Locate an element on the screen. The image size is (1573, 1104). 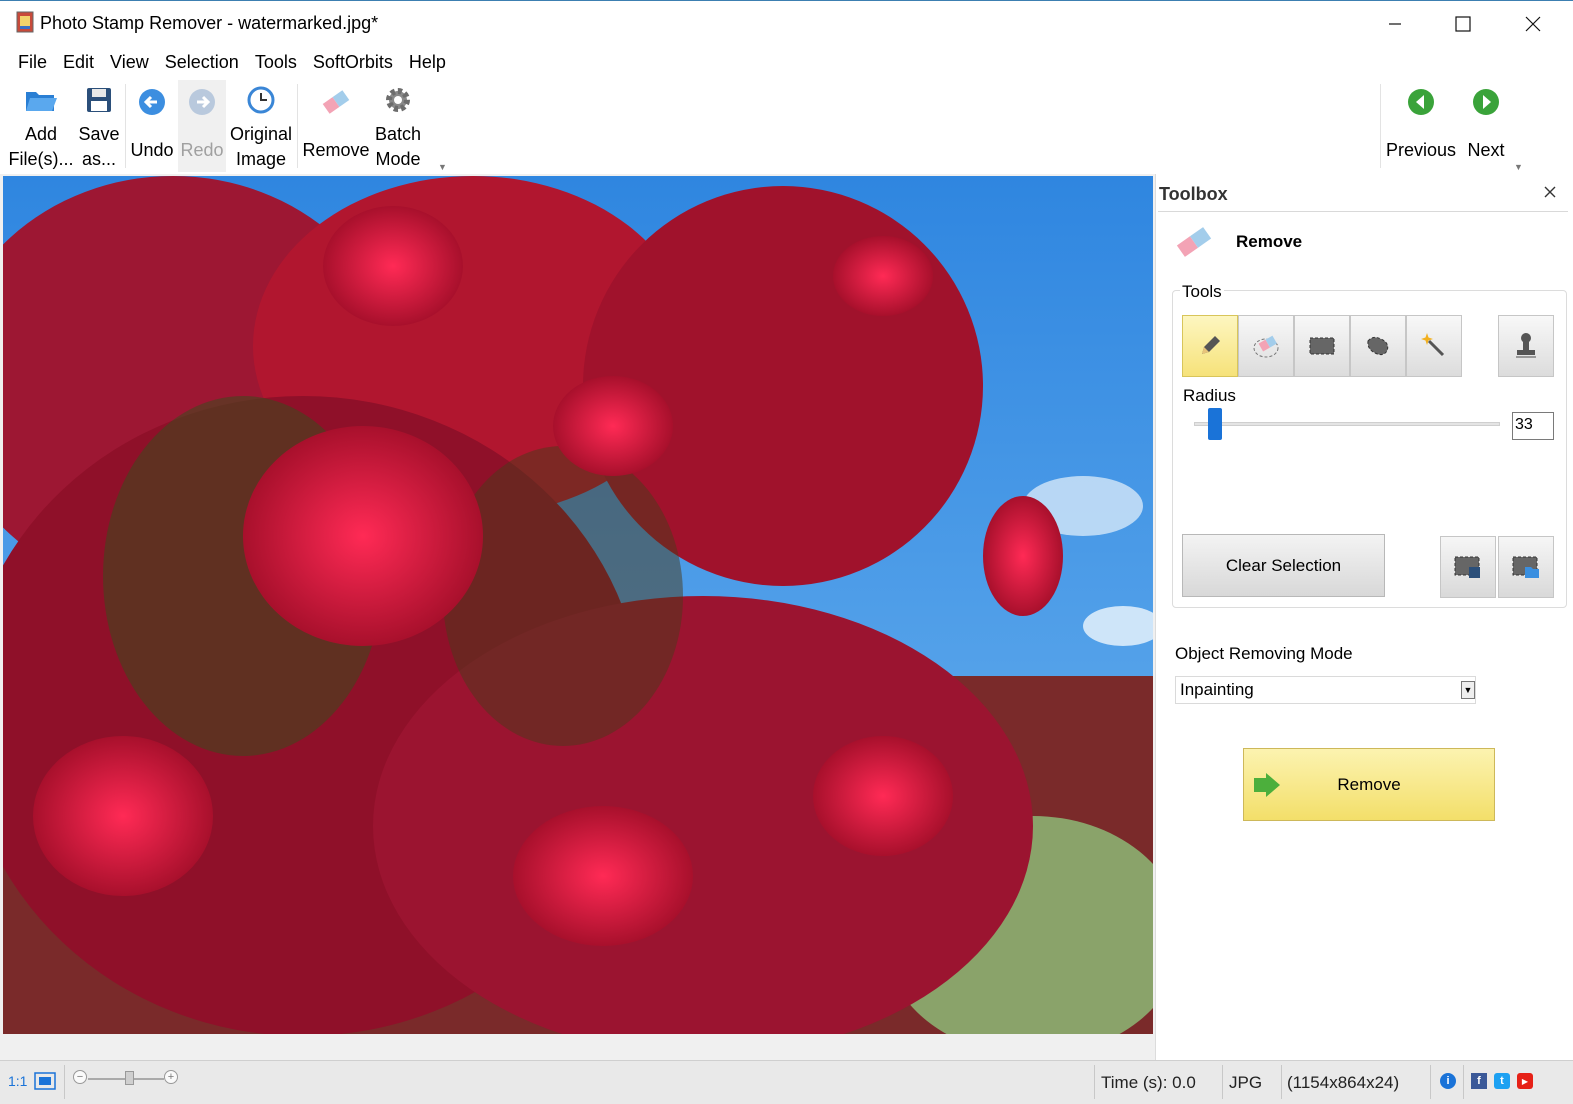
image-format: JPG is located at coordinates (1246, 1082).